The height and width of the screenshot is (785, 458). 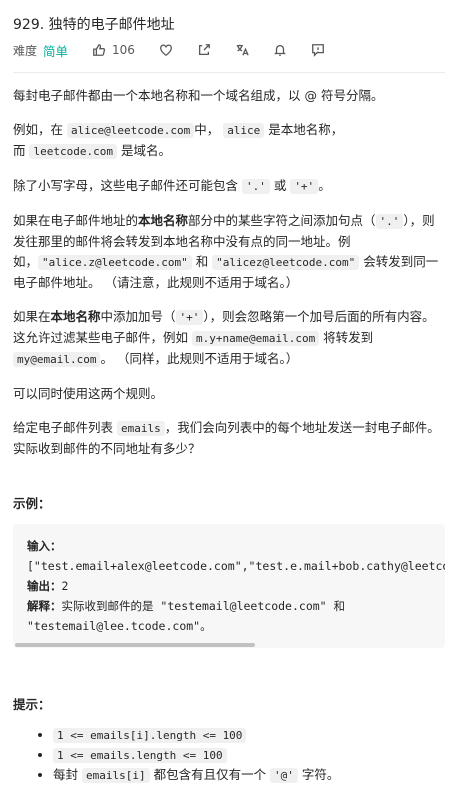 What do you see at coordinates (99, 50) in the screenshot?
I see `thumbs-up-icon` at bounding box center [99, 50].